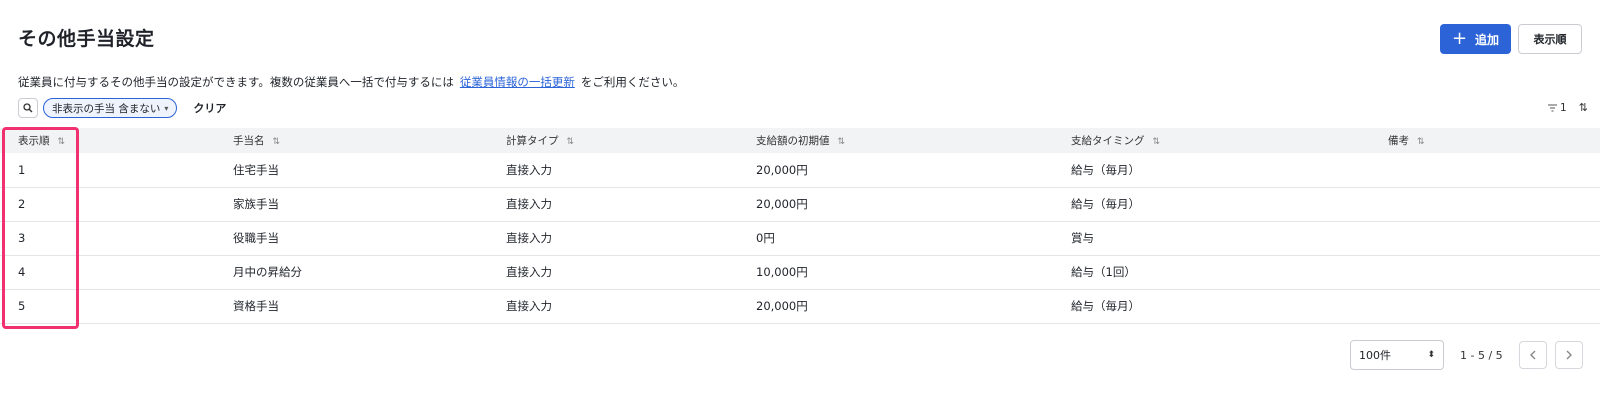 This screenshot has width=1600, height=402. I want to click on cell-name: 役職手当, so click(256, 238).